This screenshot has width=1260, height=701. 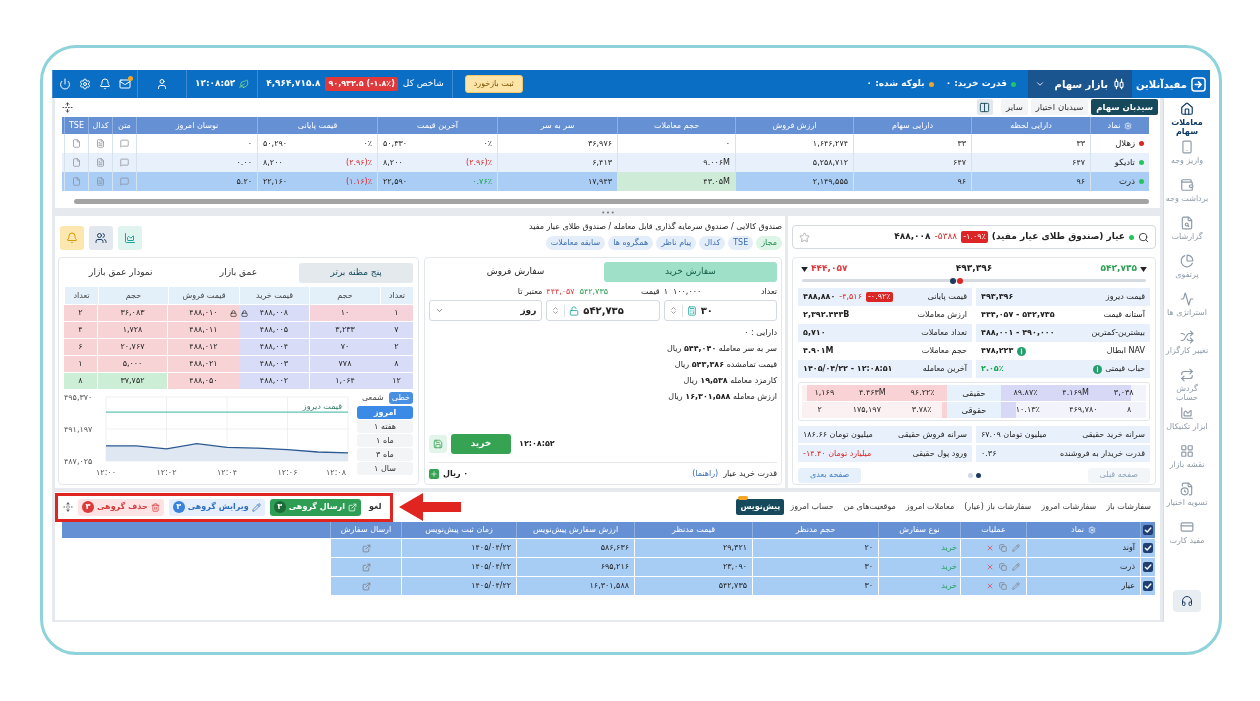 What do you see at coordinates (690, 272) in the screenshot?
I see `order-tab: سفارش خرید` at bounding box center [690, 272].